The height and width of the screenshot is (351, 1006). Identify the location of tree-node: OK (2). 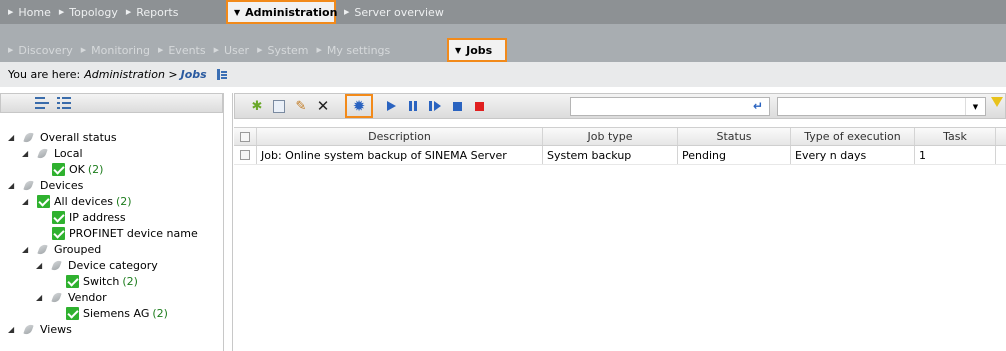
(77, 169).